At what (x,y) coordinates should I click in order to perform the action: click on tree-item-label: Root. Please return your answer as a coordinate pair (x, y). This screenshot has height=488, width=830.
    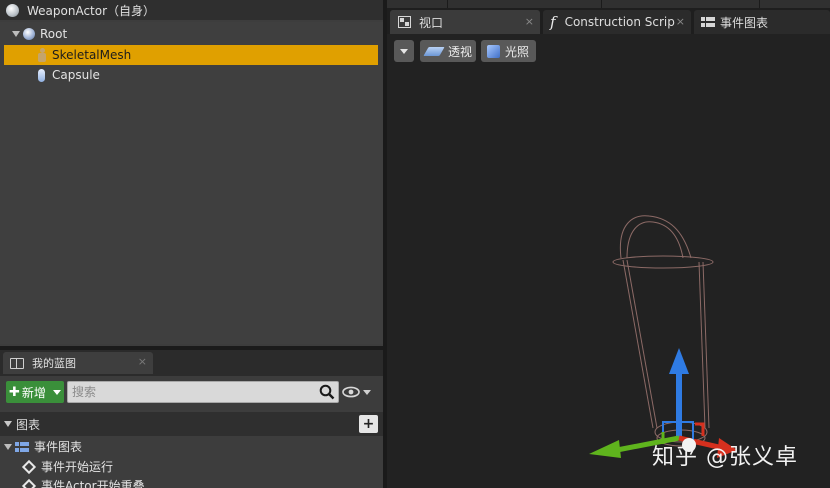
    Looking at the image, I should click on (54, 34).